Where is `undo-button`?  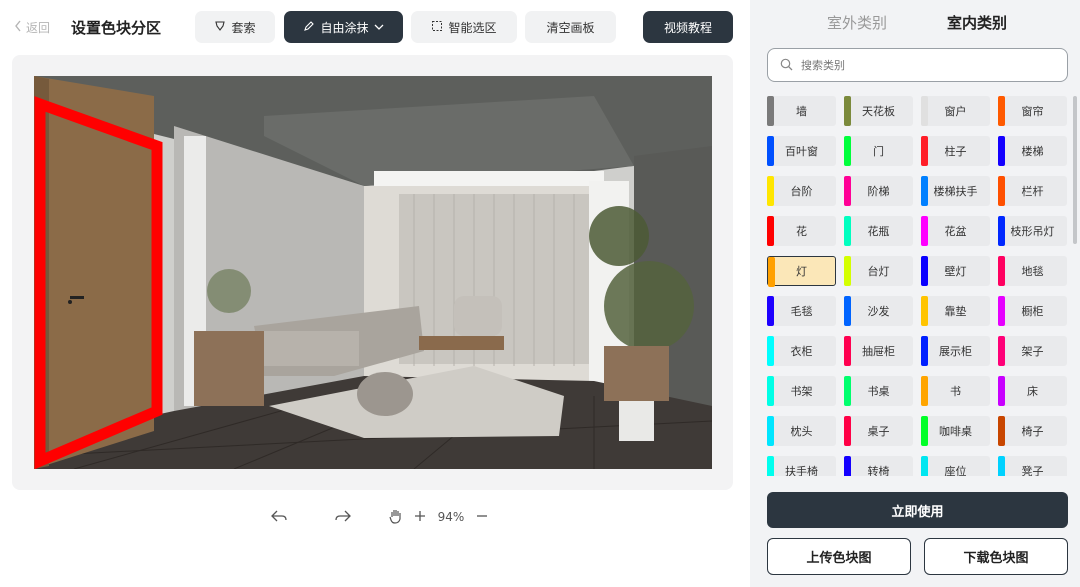 undo-button is located at coordinates (279, 517).